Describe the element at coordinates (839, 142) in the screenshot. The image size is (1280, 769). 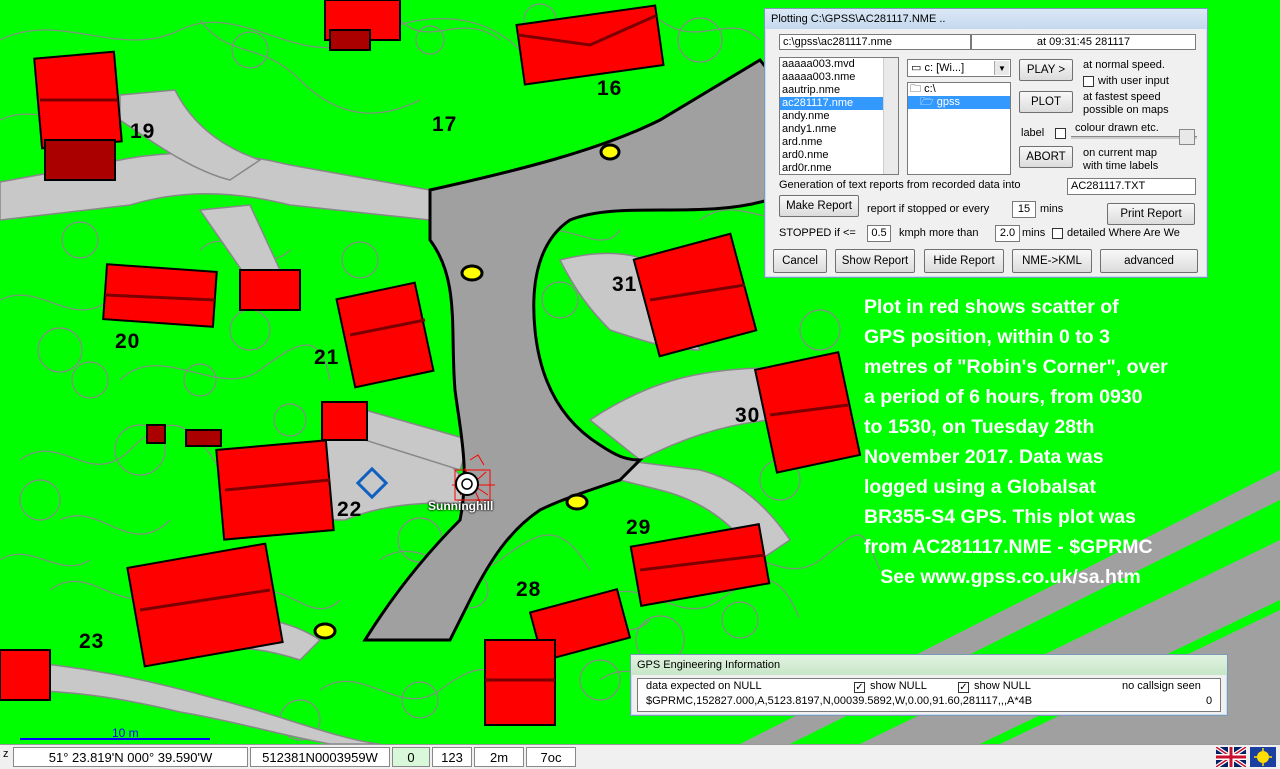
I see `list-item: ard.nme` at that location.